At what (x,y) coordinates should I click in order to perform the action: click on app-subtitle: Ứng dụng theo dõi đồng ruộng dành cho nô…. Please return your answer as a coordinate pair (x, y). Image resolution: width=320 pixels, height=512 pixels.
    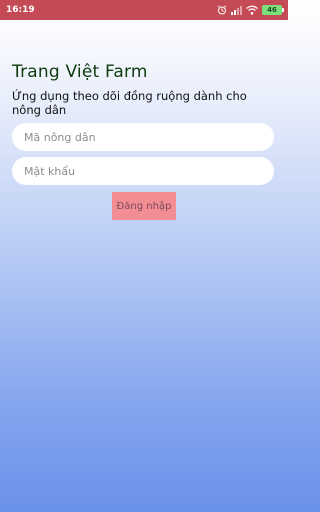
    Looking at the image, I should click on (129, 103).